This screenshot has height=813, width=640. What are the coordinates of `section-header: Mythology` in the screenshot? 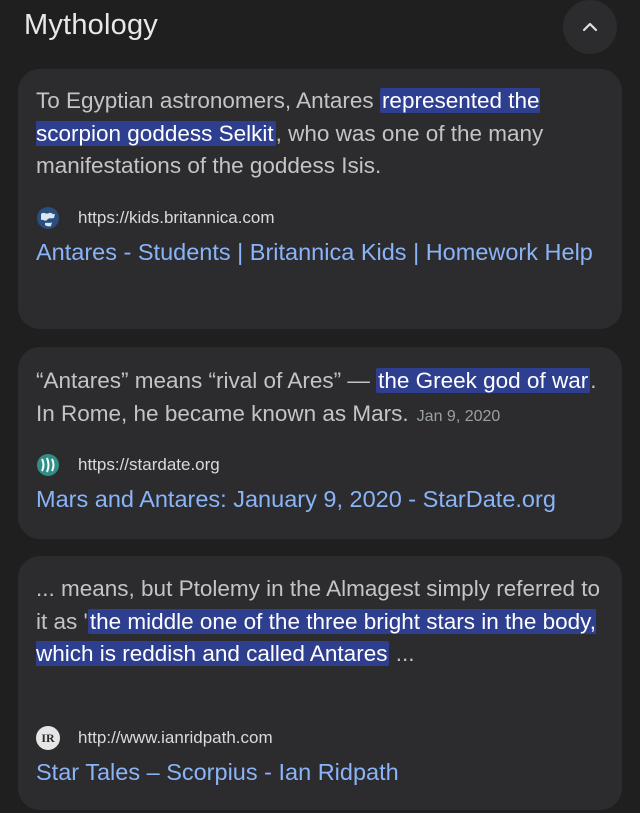 It's located at (320, 30).